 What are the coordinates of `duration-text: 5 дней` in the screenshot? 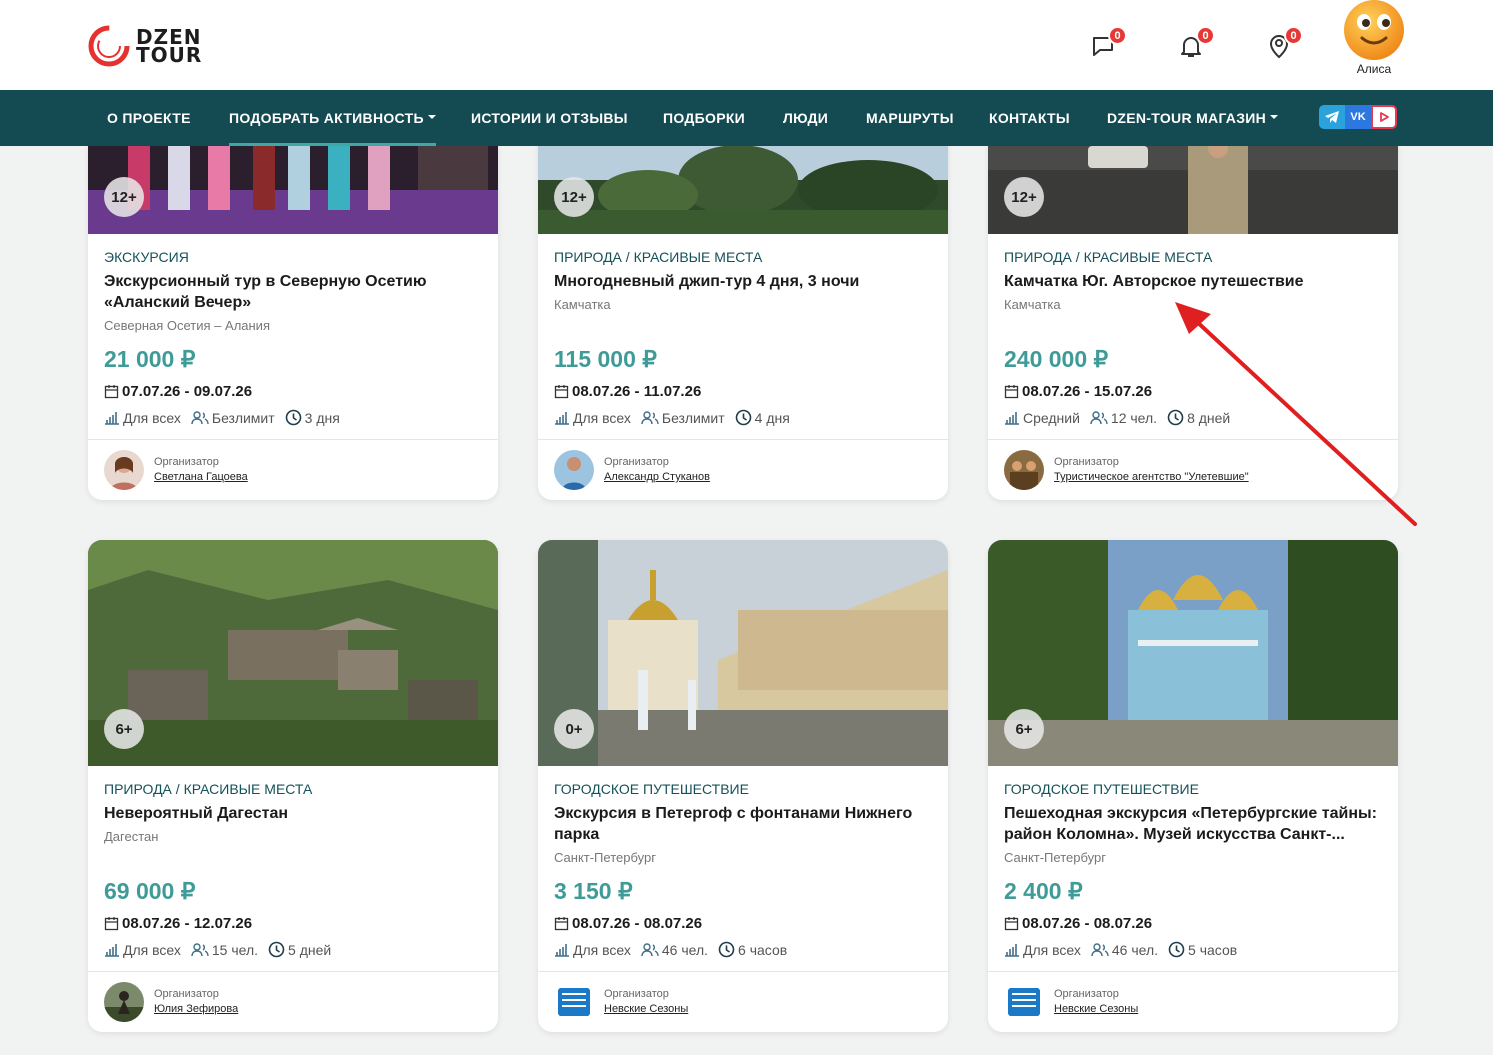 It's located at (310, 949).